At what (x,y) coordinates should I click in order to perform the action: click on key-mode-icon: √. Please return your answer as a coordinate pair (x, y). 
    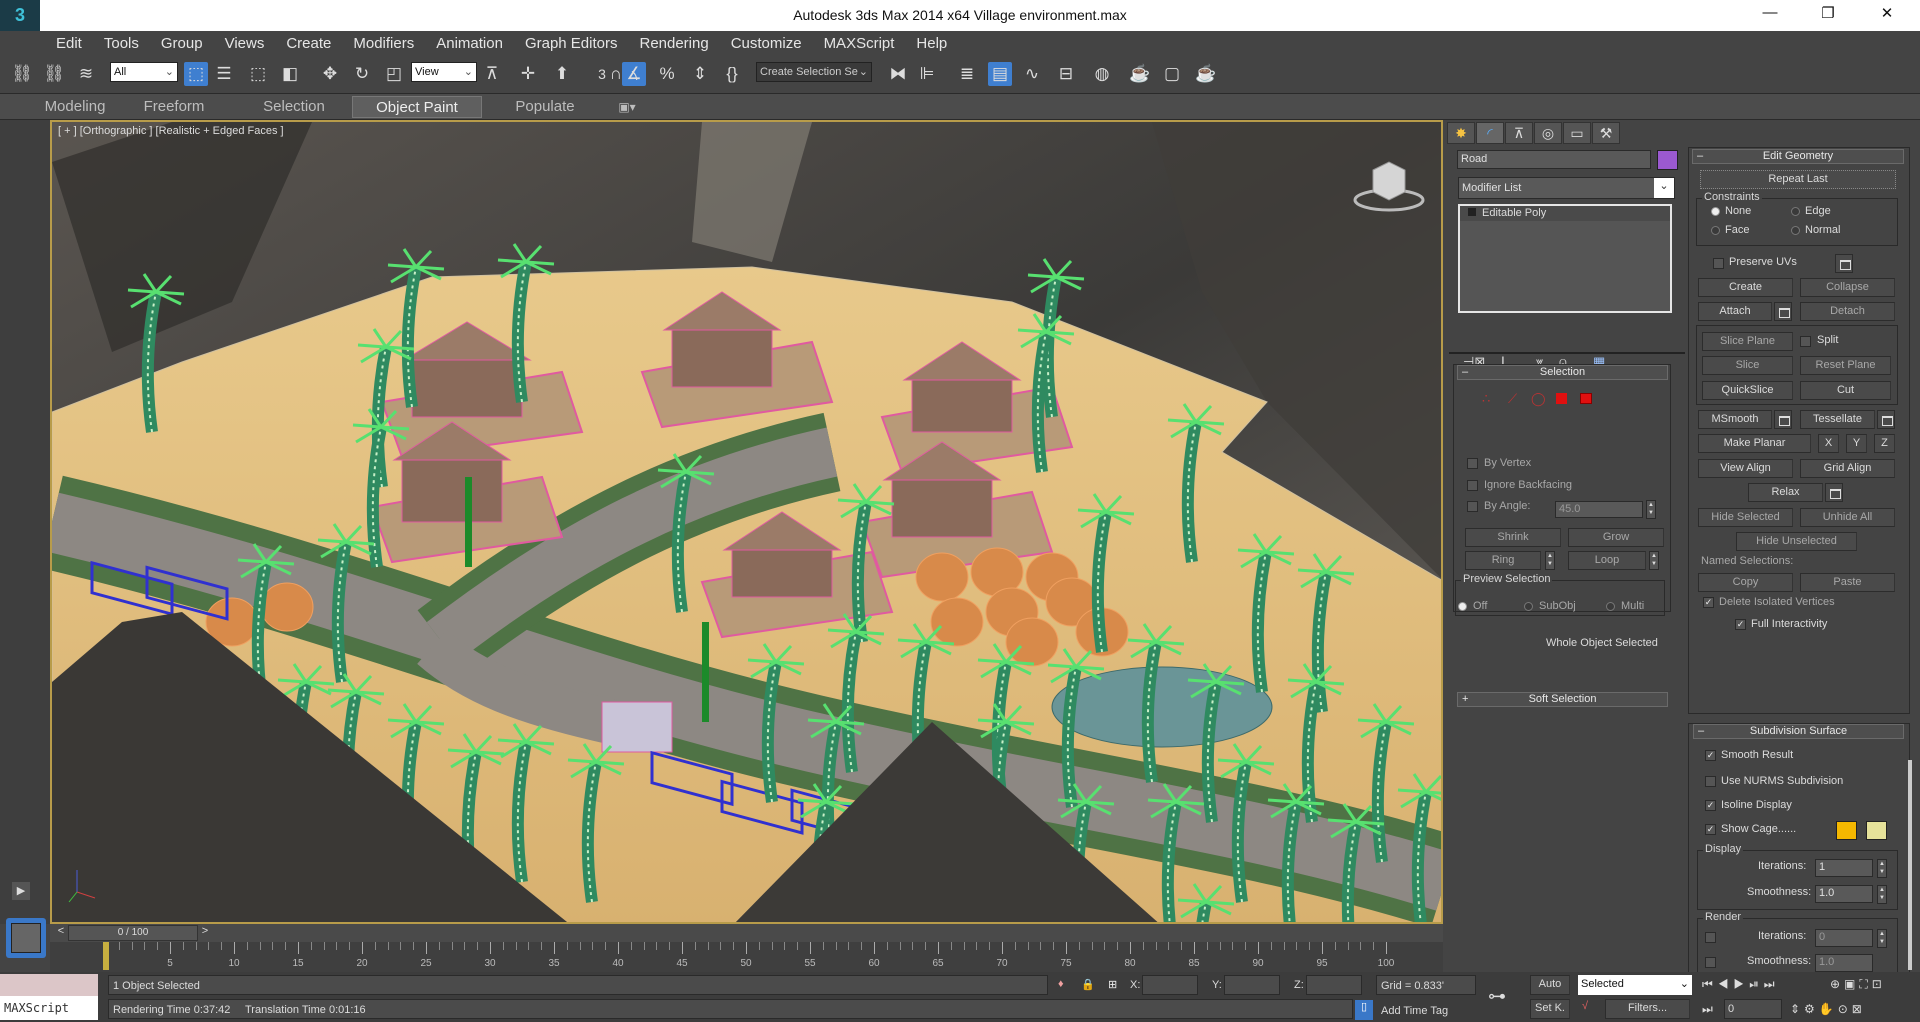
    Looking at the image, I should click on (1585, 1006).